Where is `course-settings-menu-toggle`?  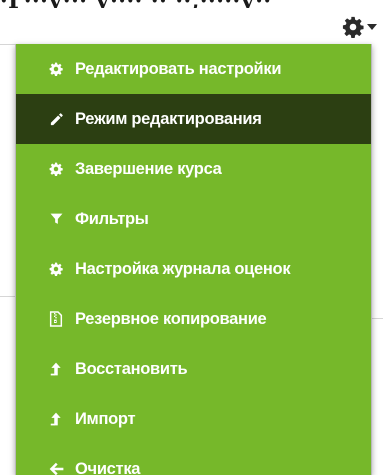
course-settings-menu-toggle is located at coordinates (353, 27).